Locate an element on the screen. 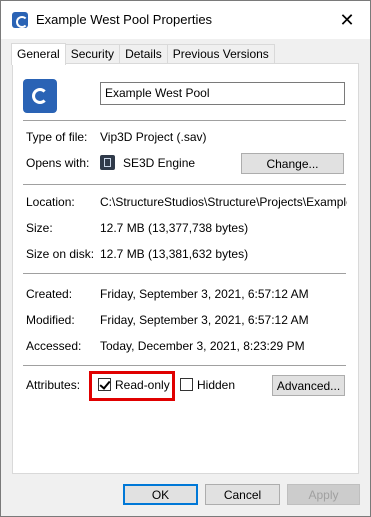 Image resolution: width=371 pixels, height=517 pixels. opens-with-label: Opens with: is located at coordinates (58, 163).